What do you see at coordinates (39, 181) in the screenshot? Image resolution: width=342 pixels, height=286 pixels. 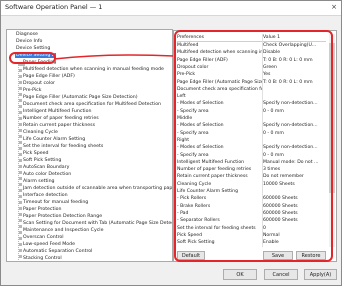 I see `tree-item-label: Alarm setting` at bounding box center [39, 181].